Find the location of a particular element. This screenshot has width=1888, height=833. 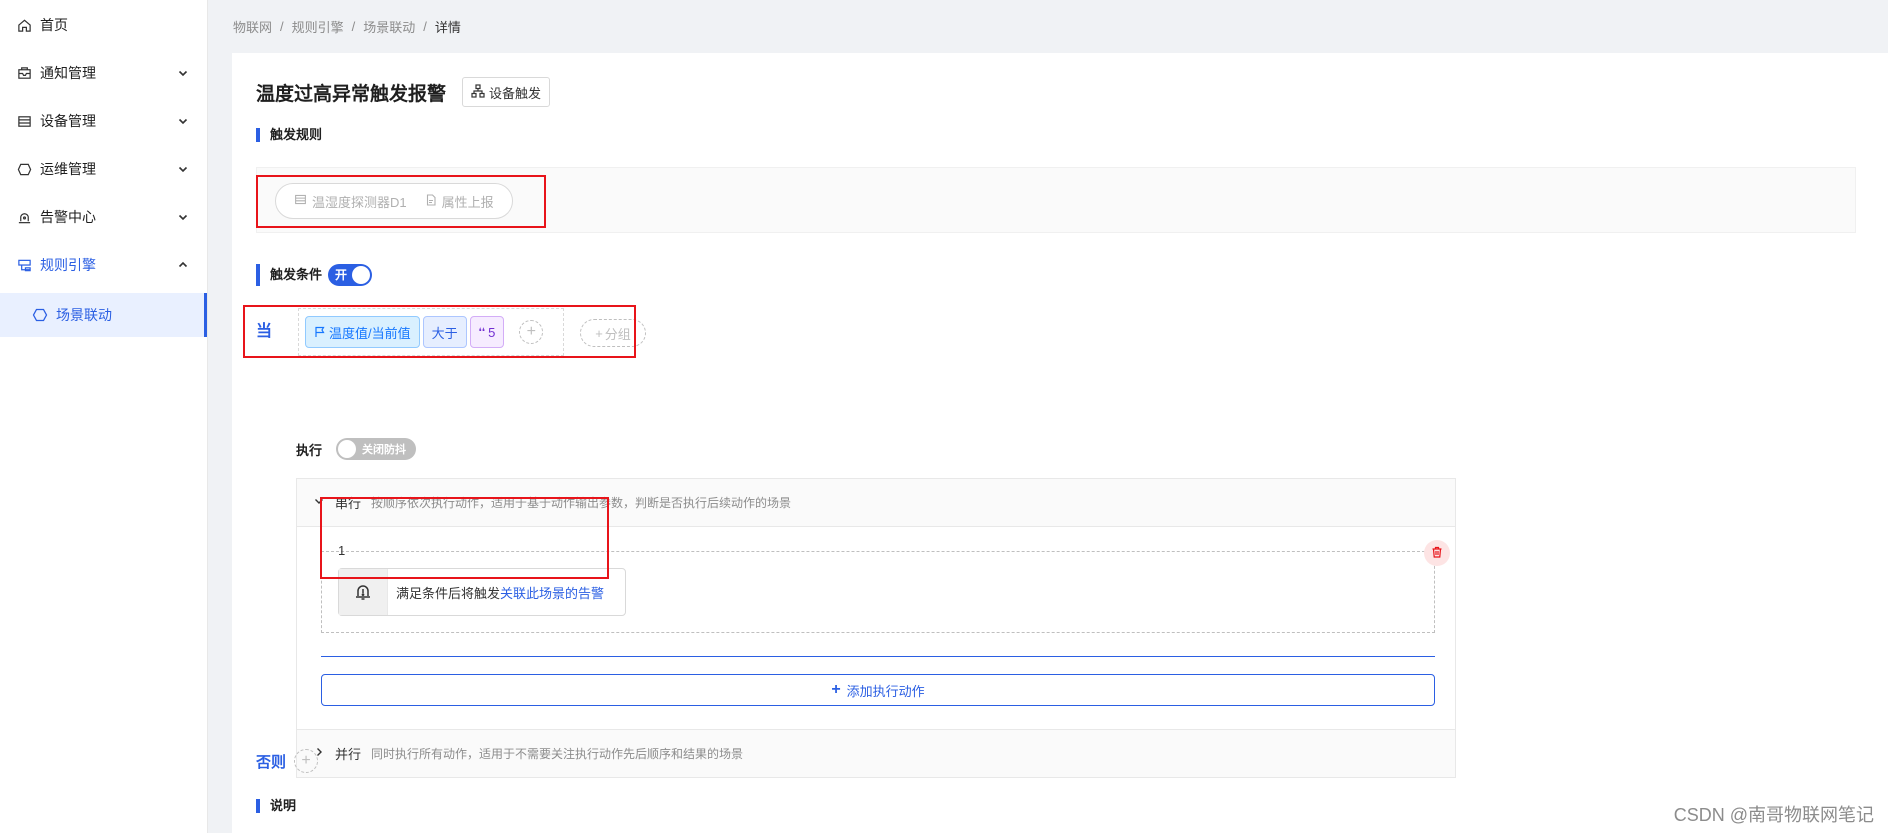

serial-title: 串行 is located at coordinates (348, 503).